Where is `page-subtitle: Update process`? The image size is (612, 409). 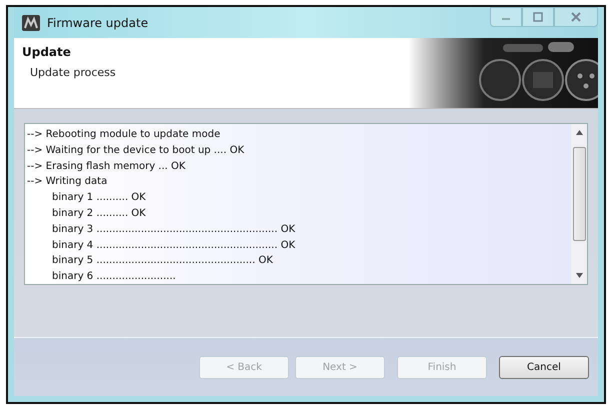 page-subtitle: Update process is located at coordinates (73, 72).